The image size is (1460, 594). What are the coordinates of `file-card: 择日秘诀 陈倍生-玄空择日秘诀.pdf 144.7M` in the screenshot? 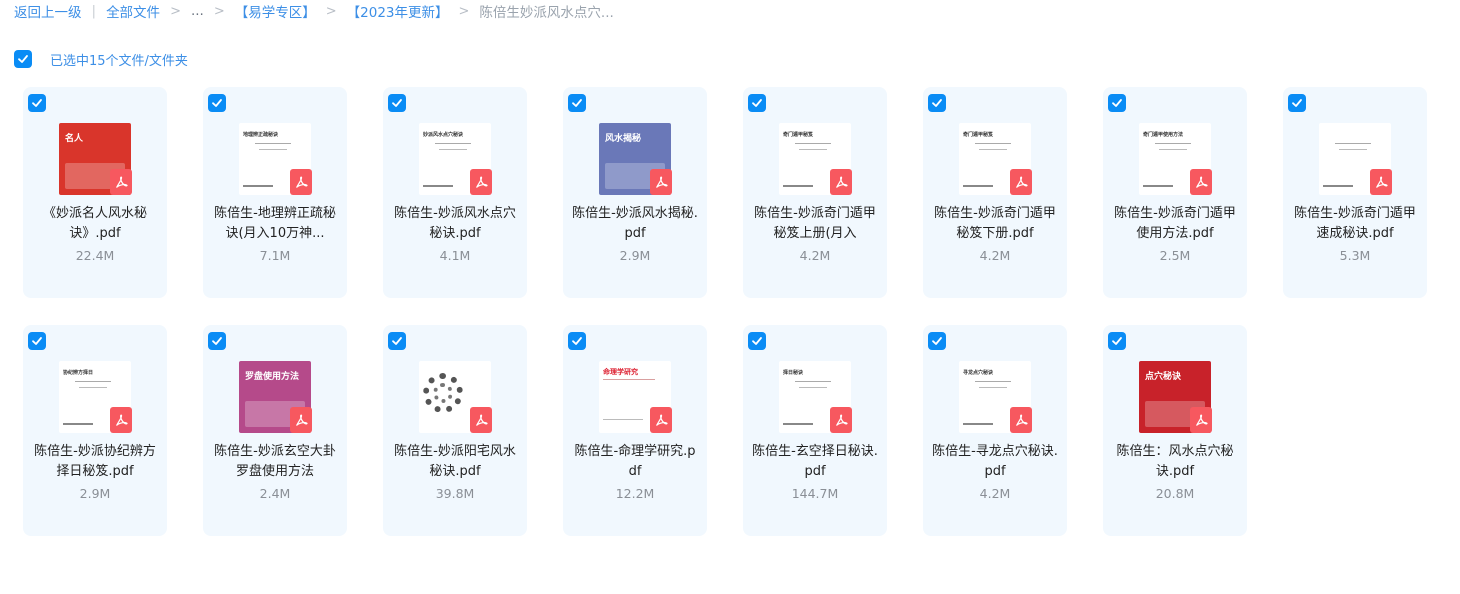 It's located at (815, 430).